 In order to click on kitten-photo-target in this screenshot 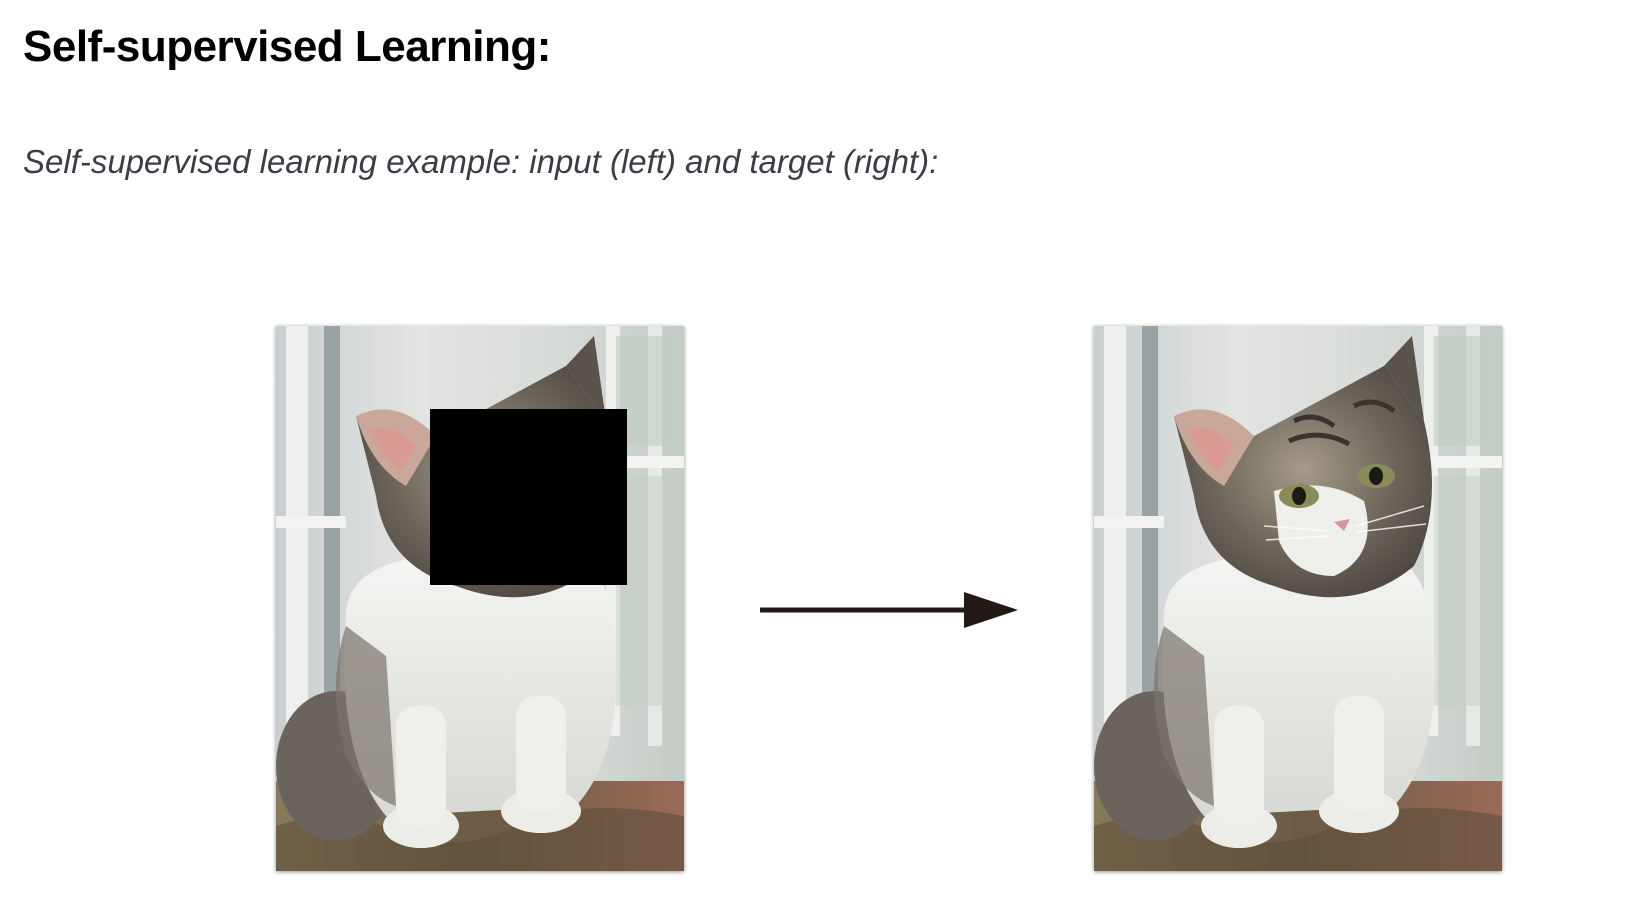, I will do `click(1298, 598)`.